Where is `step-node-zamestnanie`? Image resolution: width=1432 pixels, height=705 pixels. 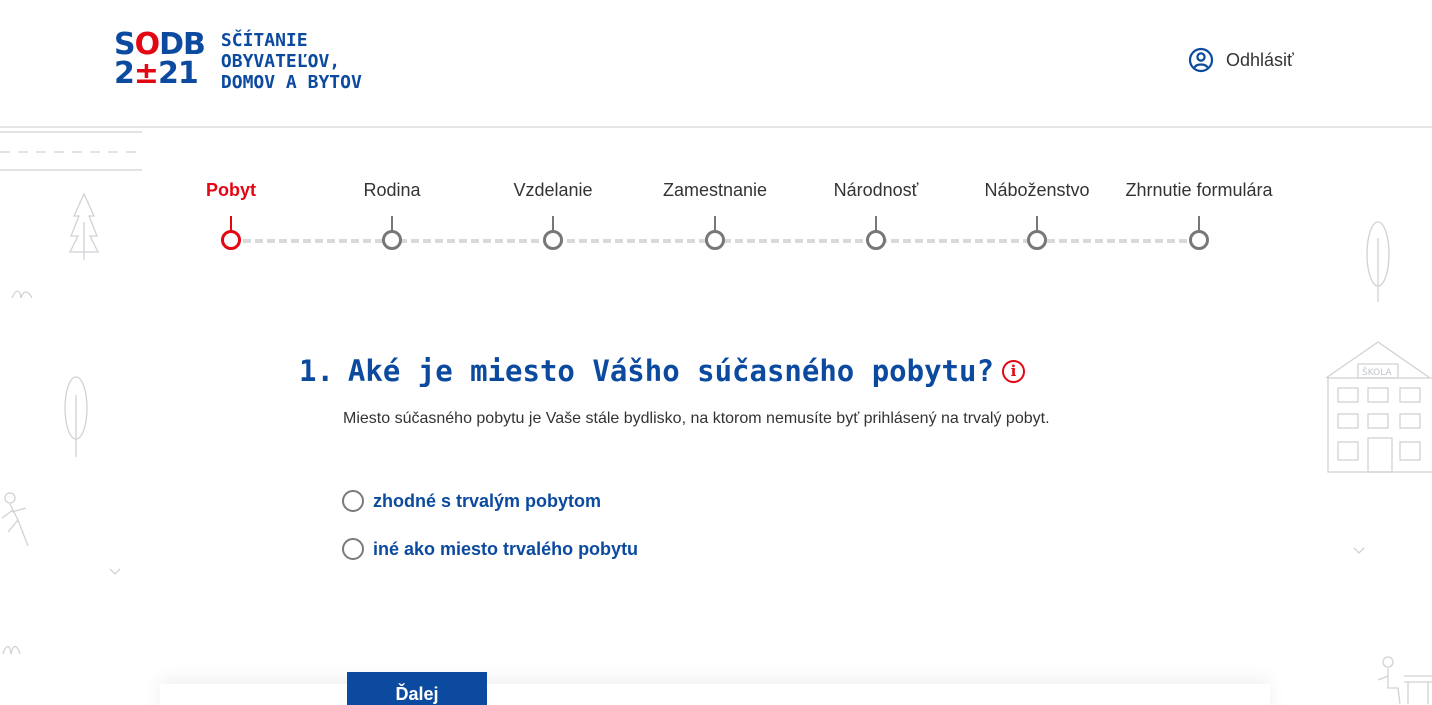
step-node-zamestnanie is located at coordinates (715, 233).